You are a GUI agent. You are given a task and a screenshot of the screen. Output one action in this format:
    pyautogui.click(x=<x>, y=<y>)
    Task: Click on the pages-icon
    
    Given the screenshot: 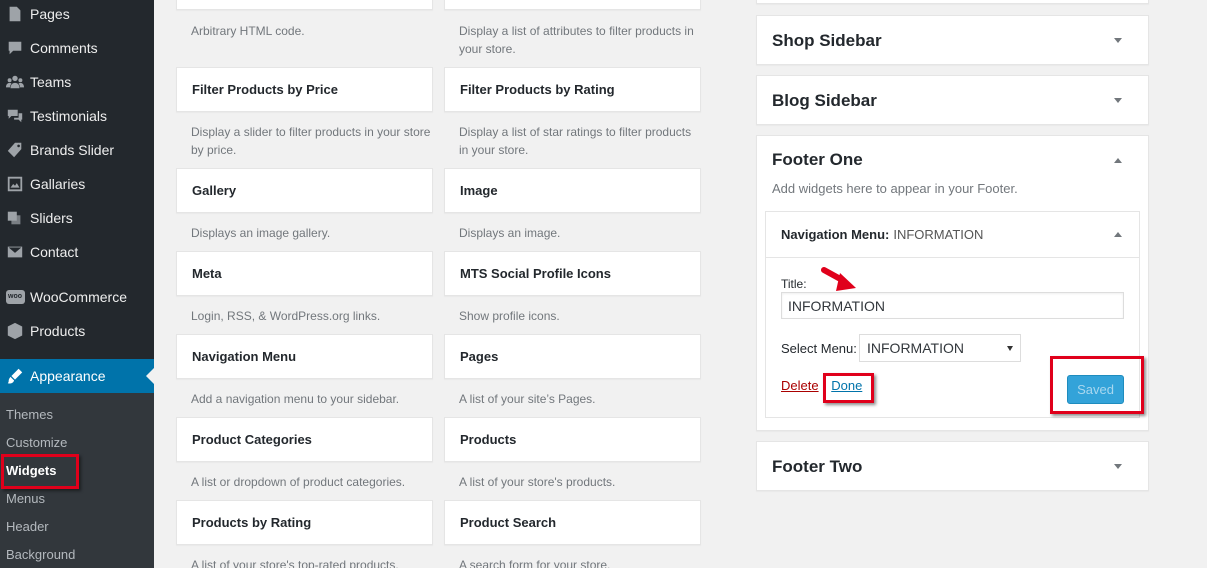 What is the action you would take?
    pyautogui.click(x=15, y=14)
    